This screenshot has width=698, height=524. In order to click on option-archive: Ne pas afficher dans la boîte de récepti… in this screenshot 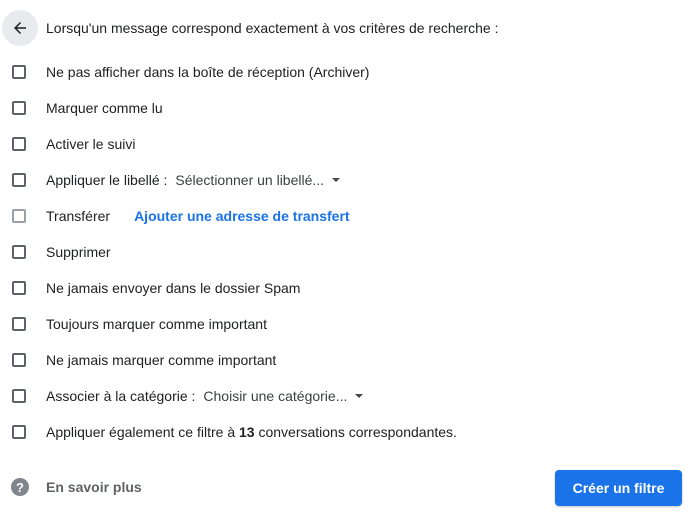, I will do `click(349, 72)`.